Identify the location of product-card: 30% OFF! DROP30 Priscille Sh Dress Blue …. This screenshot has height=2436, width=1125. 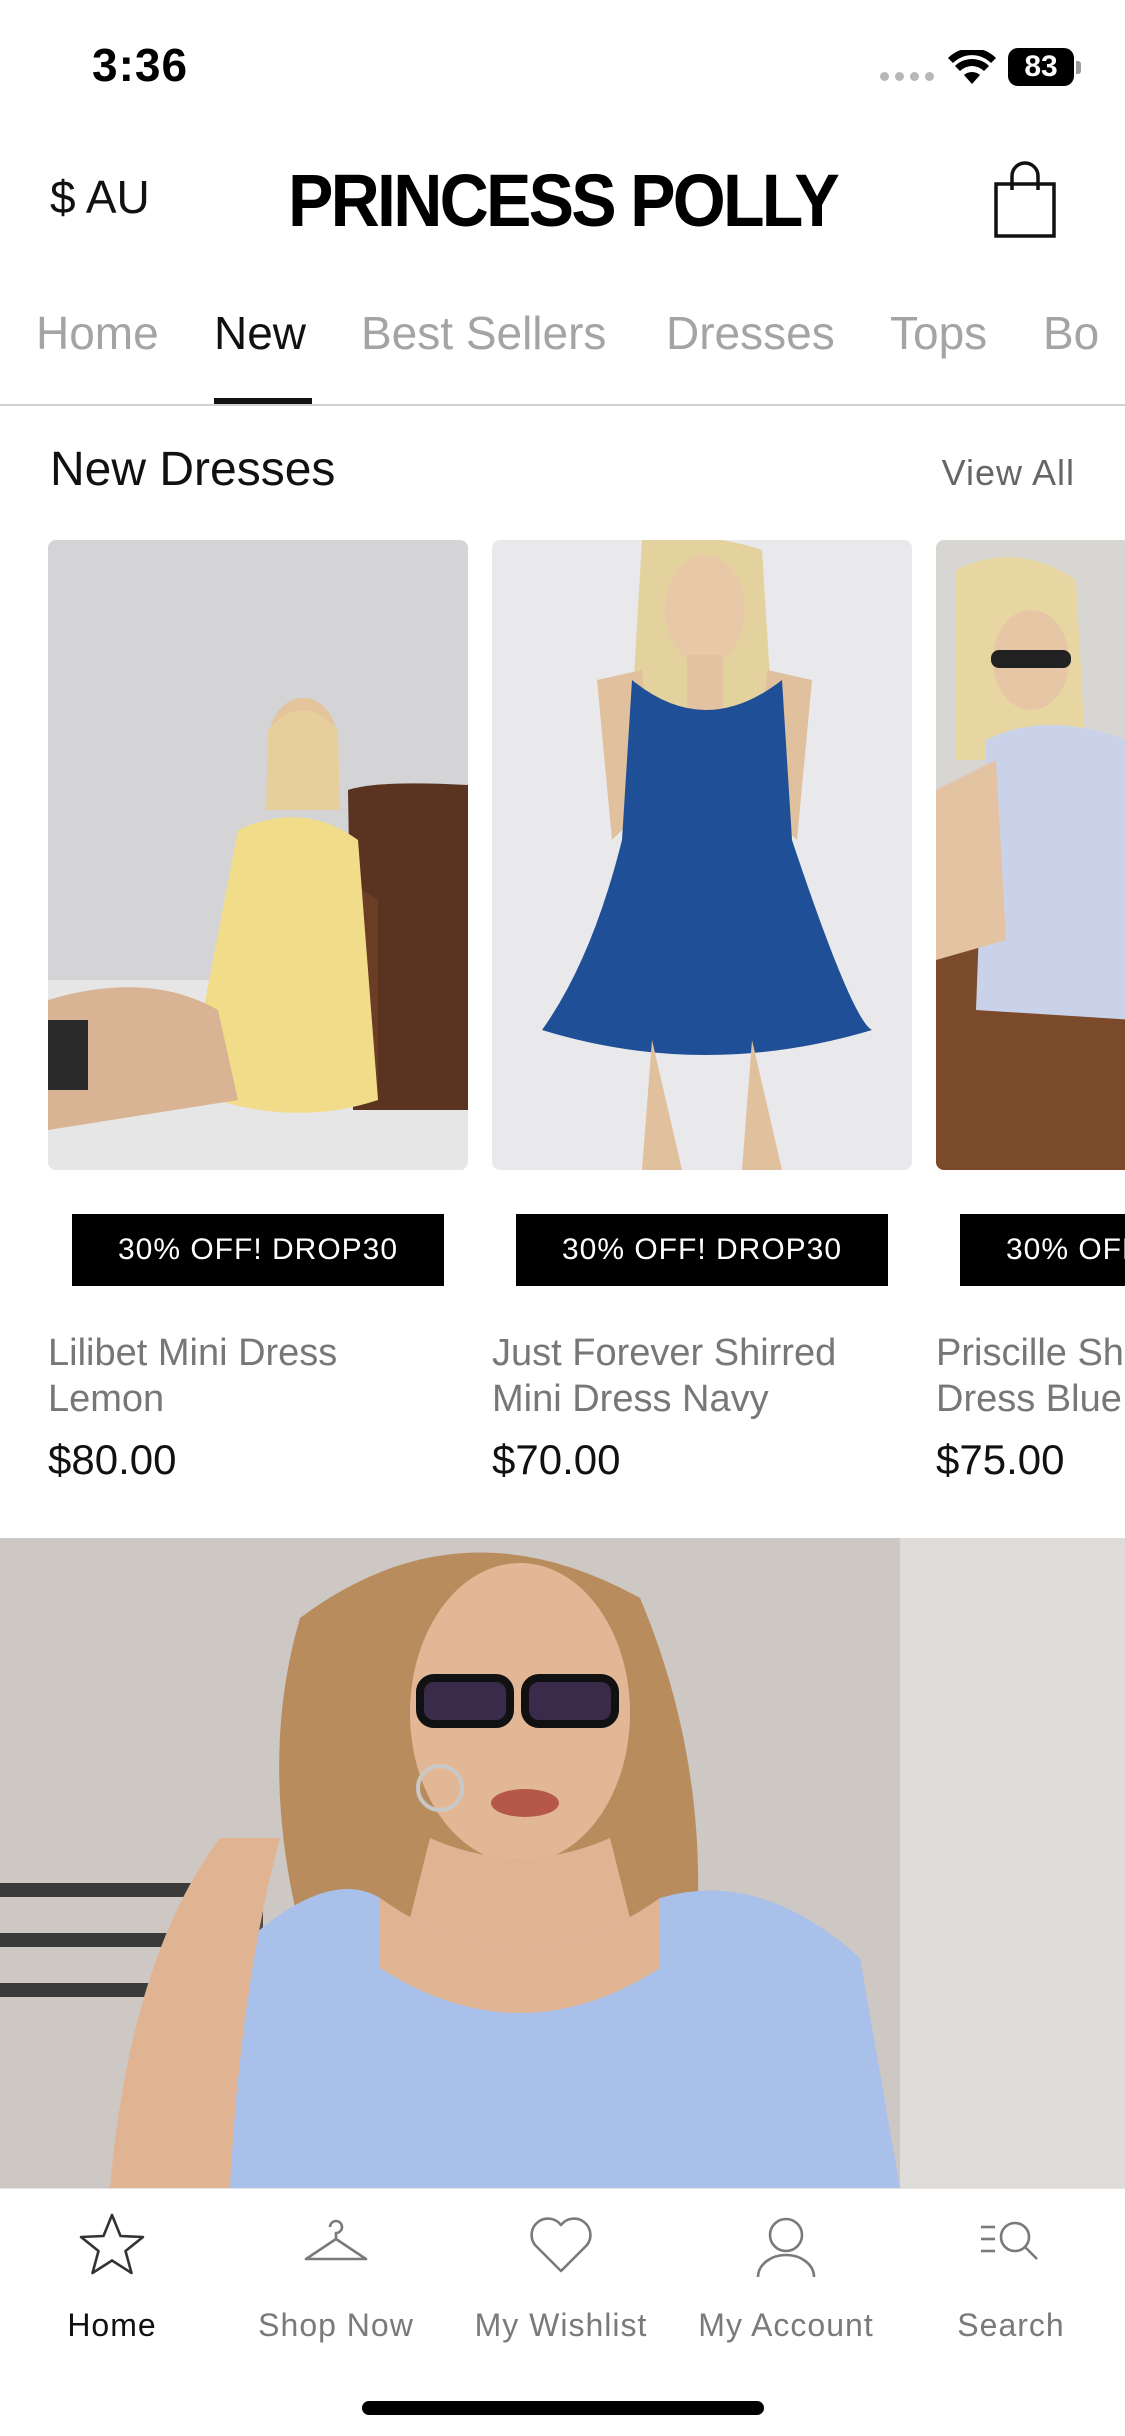
(1030, 1011).